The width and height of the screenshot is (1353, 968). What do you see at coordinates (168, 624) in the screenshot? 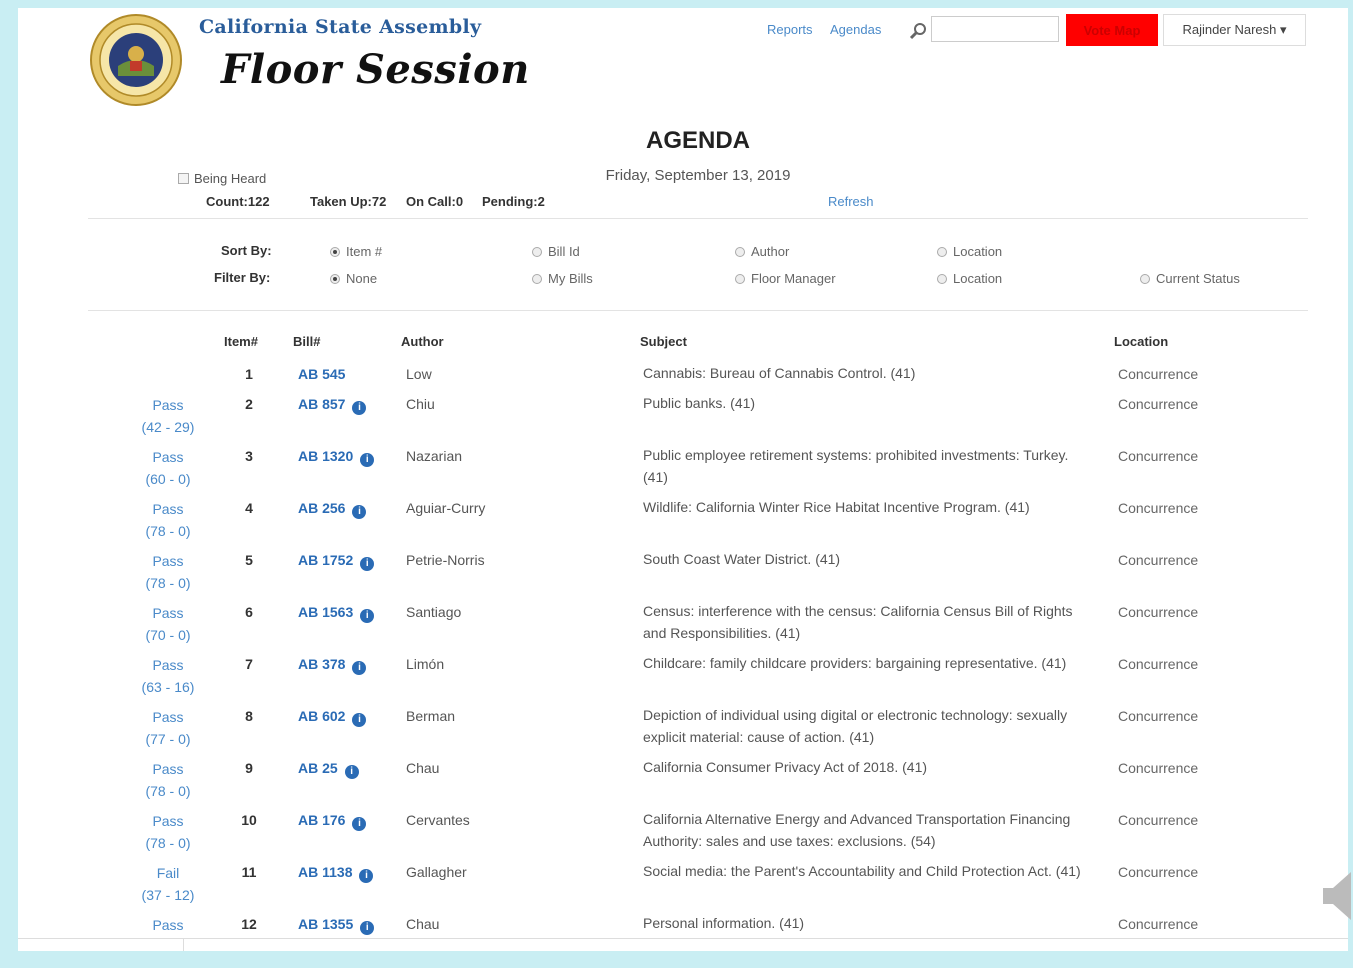
I see `vote-result: Pass (70 - 0)` at bounding box center [168, 624].